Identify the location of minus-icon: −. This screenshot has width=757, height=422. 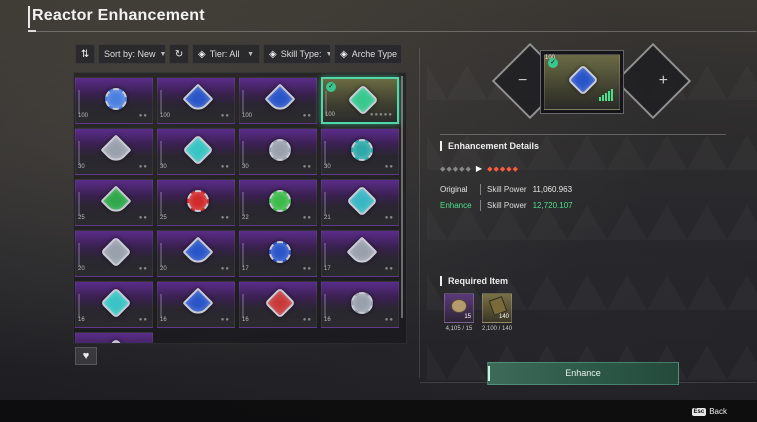
(522, 81).